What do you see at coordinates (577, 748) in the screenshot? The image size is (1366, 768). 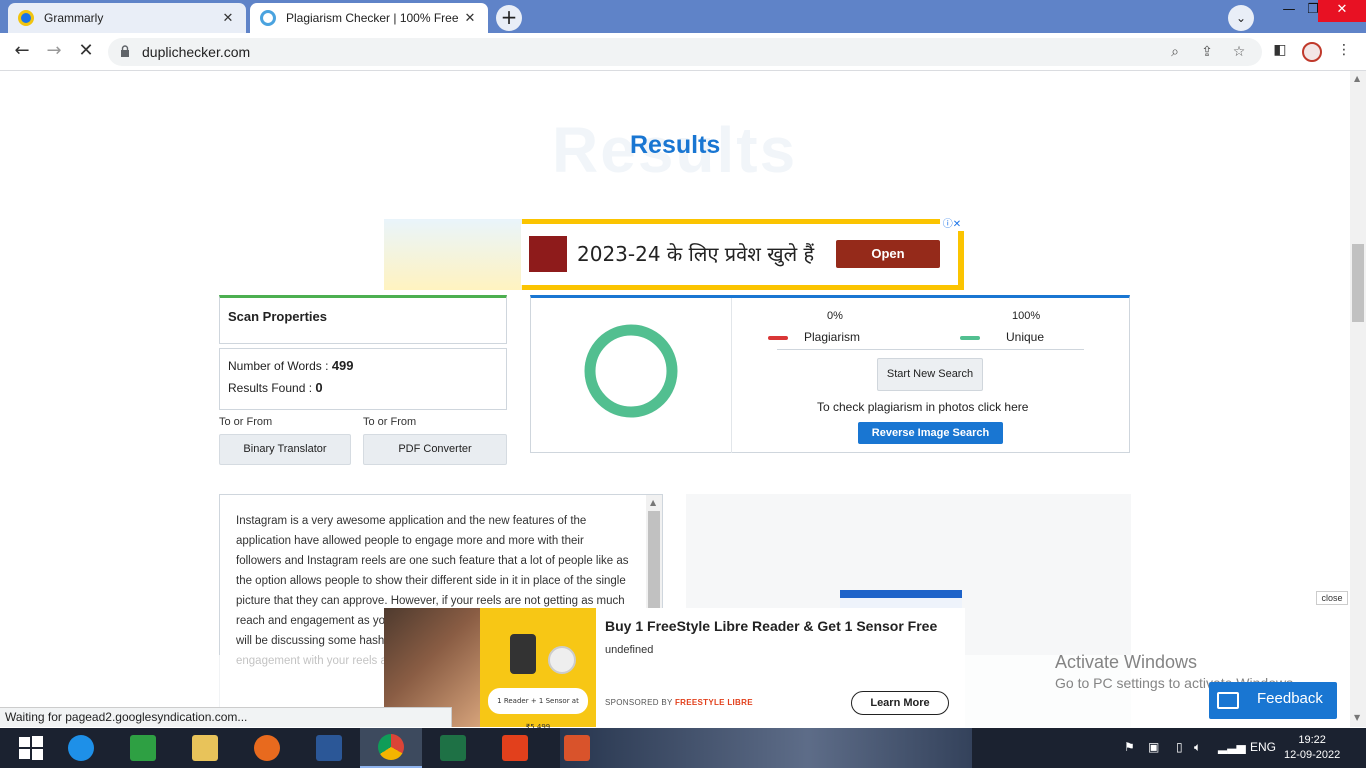 I see `pdf-app-icon` at bounding box center [577, 748].